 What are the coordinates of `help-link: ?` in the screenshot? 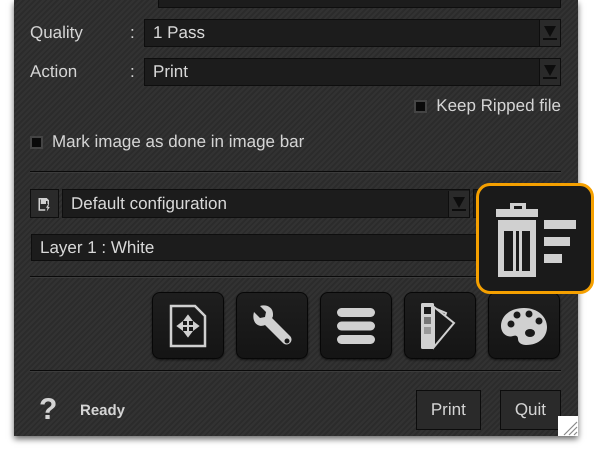 It's located at (54, 410).